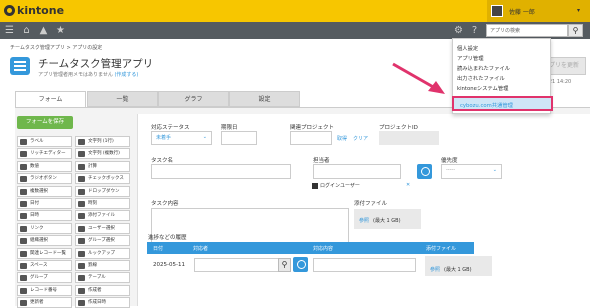 The image size is (590, 308). Describe the element at coordinates (538, 11) in the screenshot. I see `user-menu: 佐藤 一郎 ▾` at that location.